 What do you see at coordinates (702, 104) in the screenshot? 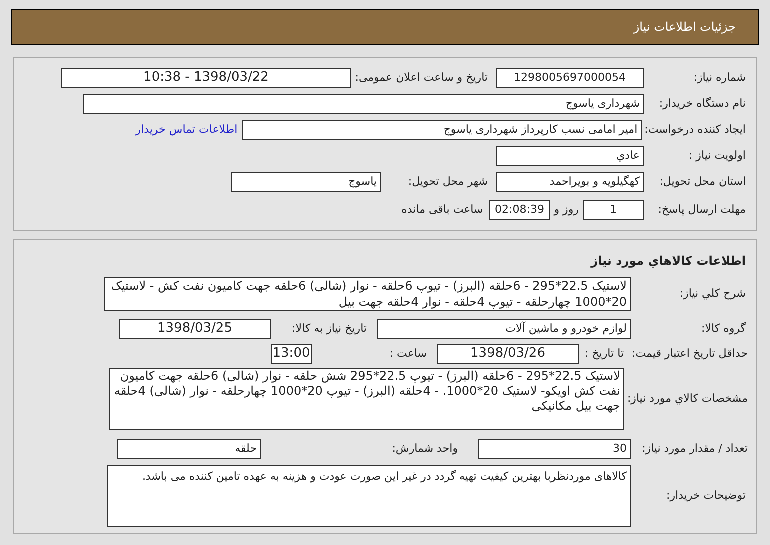
I see `field-label: نام دستگاه خریدار:` at bounding box center [702, 104].